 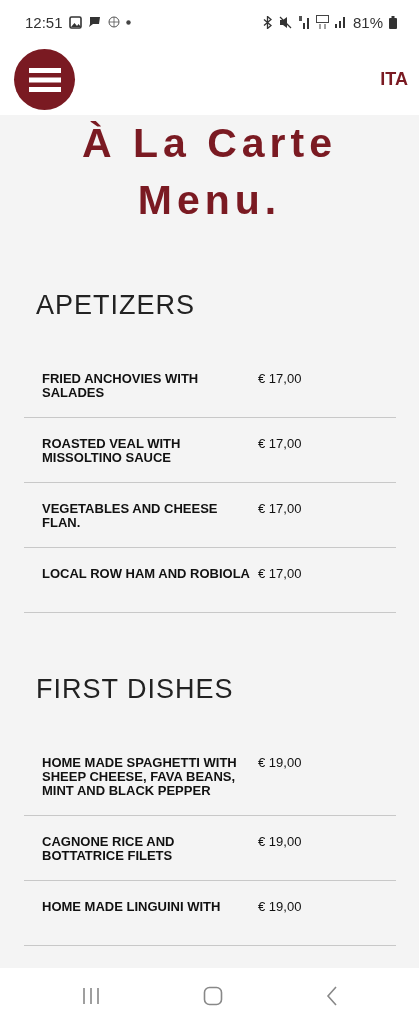 What do you see at coordinates (121, 386) in the screenshot?
I see `dish-name: FRIED ANCHOVIES WITH SALADES` at bounding box center [121, 386].